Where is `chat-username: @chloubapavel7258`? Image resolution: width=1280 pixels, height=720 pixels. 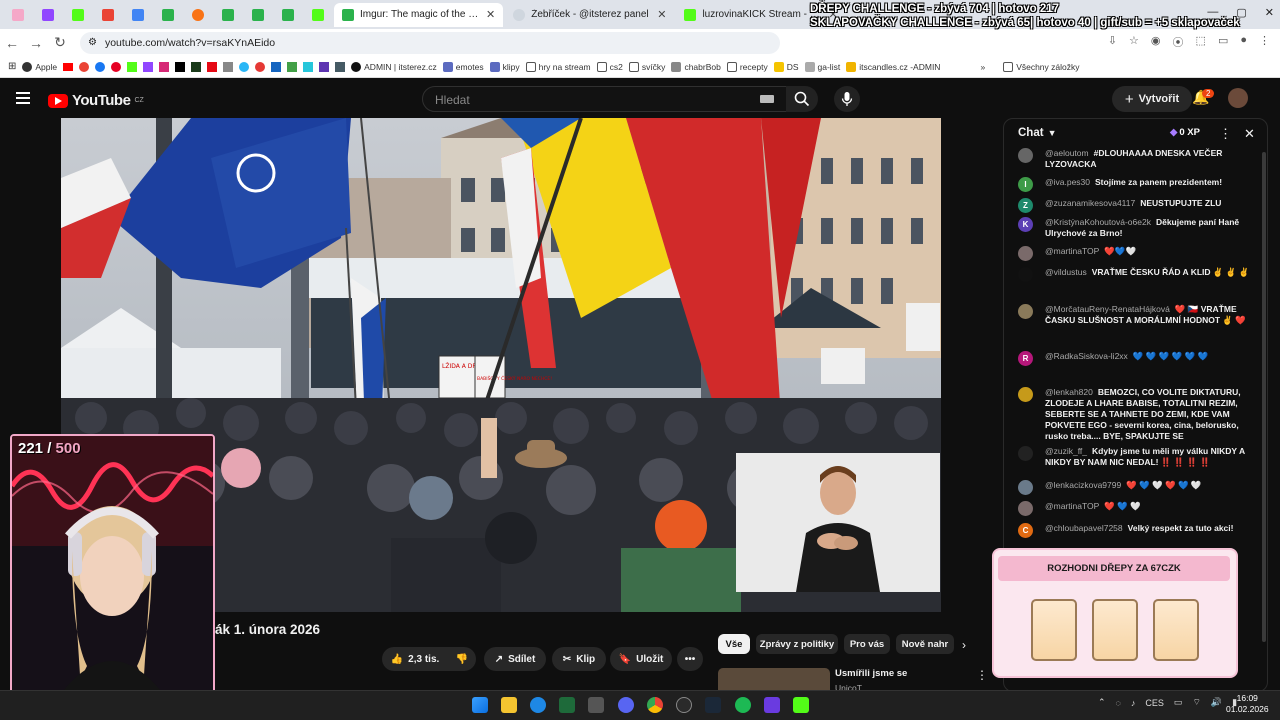
chat-username: @chloubapavel7258 is located at coordinates (1084, 528).